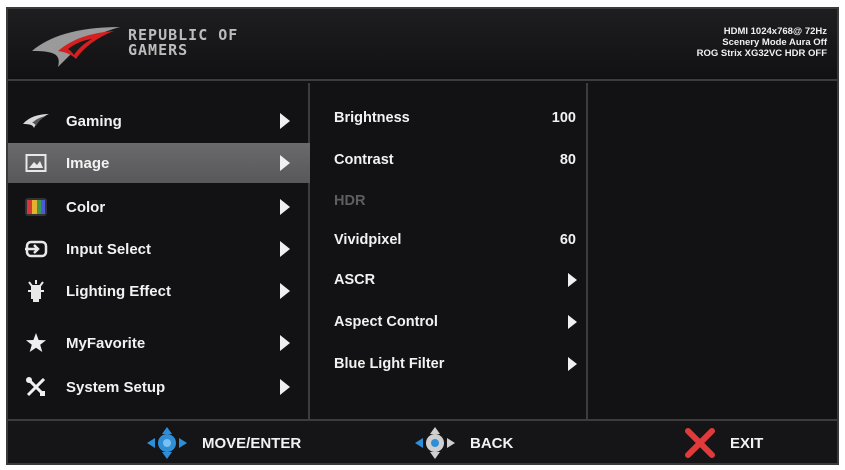 The width and height of the screenshot is (845, 470). What do you see at coordinates (36, 387) in the screenshot?
I see `tools-icon` at bounding box center [36, 387].